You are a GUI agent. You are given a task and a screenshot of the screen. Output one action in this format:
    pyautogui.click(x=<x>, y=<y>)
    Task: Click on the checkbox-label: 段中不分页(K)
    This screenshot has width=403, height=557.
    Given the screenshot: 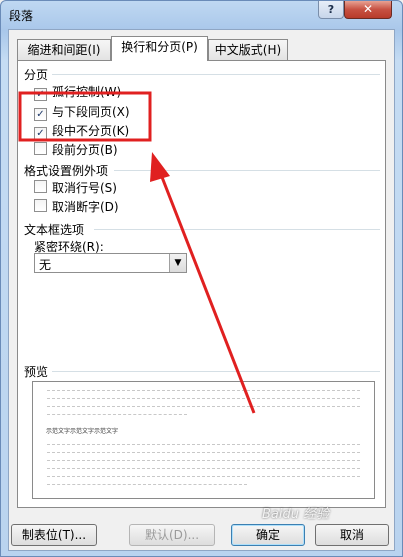 What is the action you would take?
    pyautogui.click(x=91, y=131)
    